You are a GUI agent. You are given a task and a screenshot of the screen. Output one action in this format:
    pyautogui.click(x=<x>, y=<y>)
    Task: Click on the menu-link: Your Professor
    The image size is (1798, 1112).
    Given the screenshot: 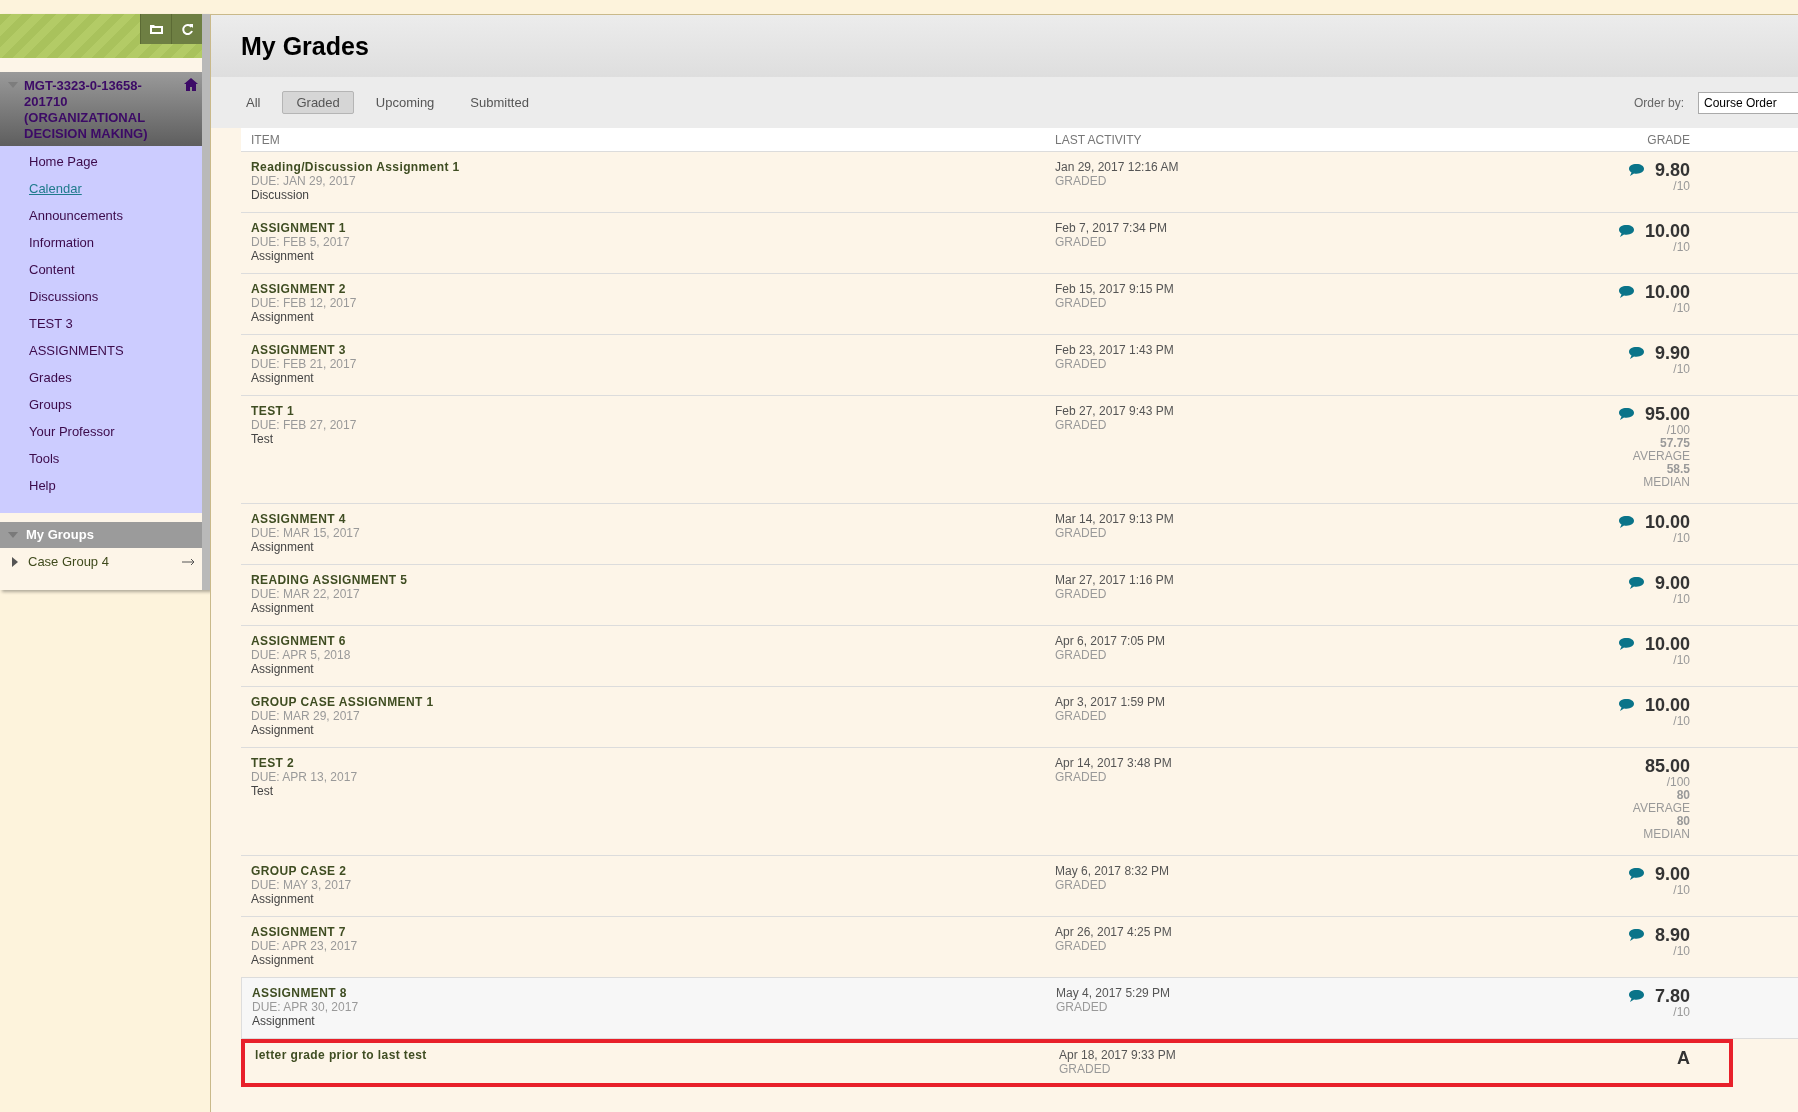 What is the action you would take?
    pyautogui.click(x=101, y=431)
    